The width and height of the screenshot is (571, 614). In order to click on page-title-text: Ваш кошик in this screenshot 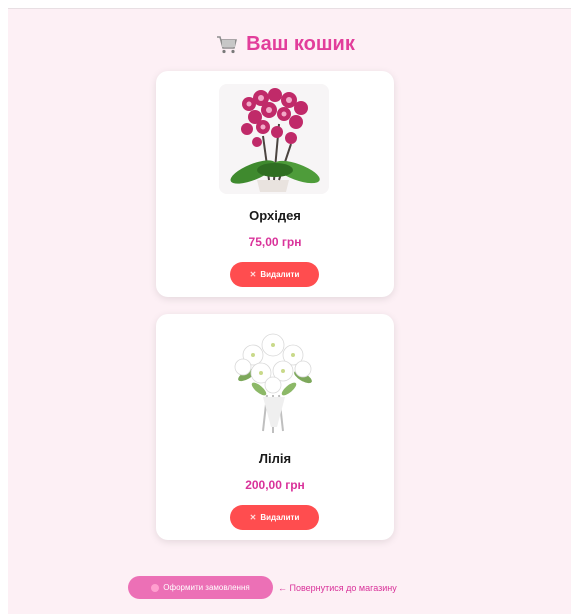, I will do `click(300, 44)`.